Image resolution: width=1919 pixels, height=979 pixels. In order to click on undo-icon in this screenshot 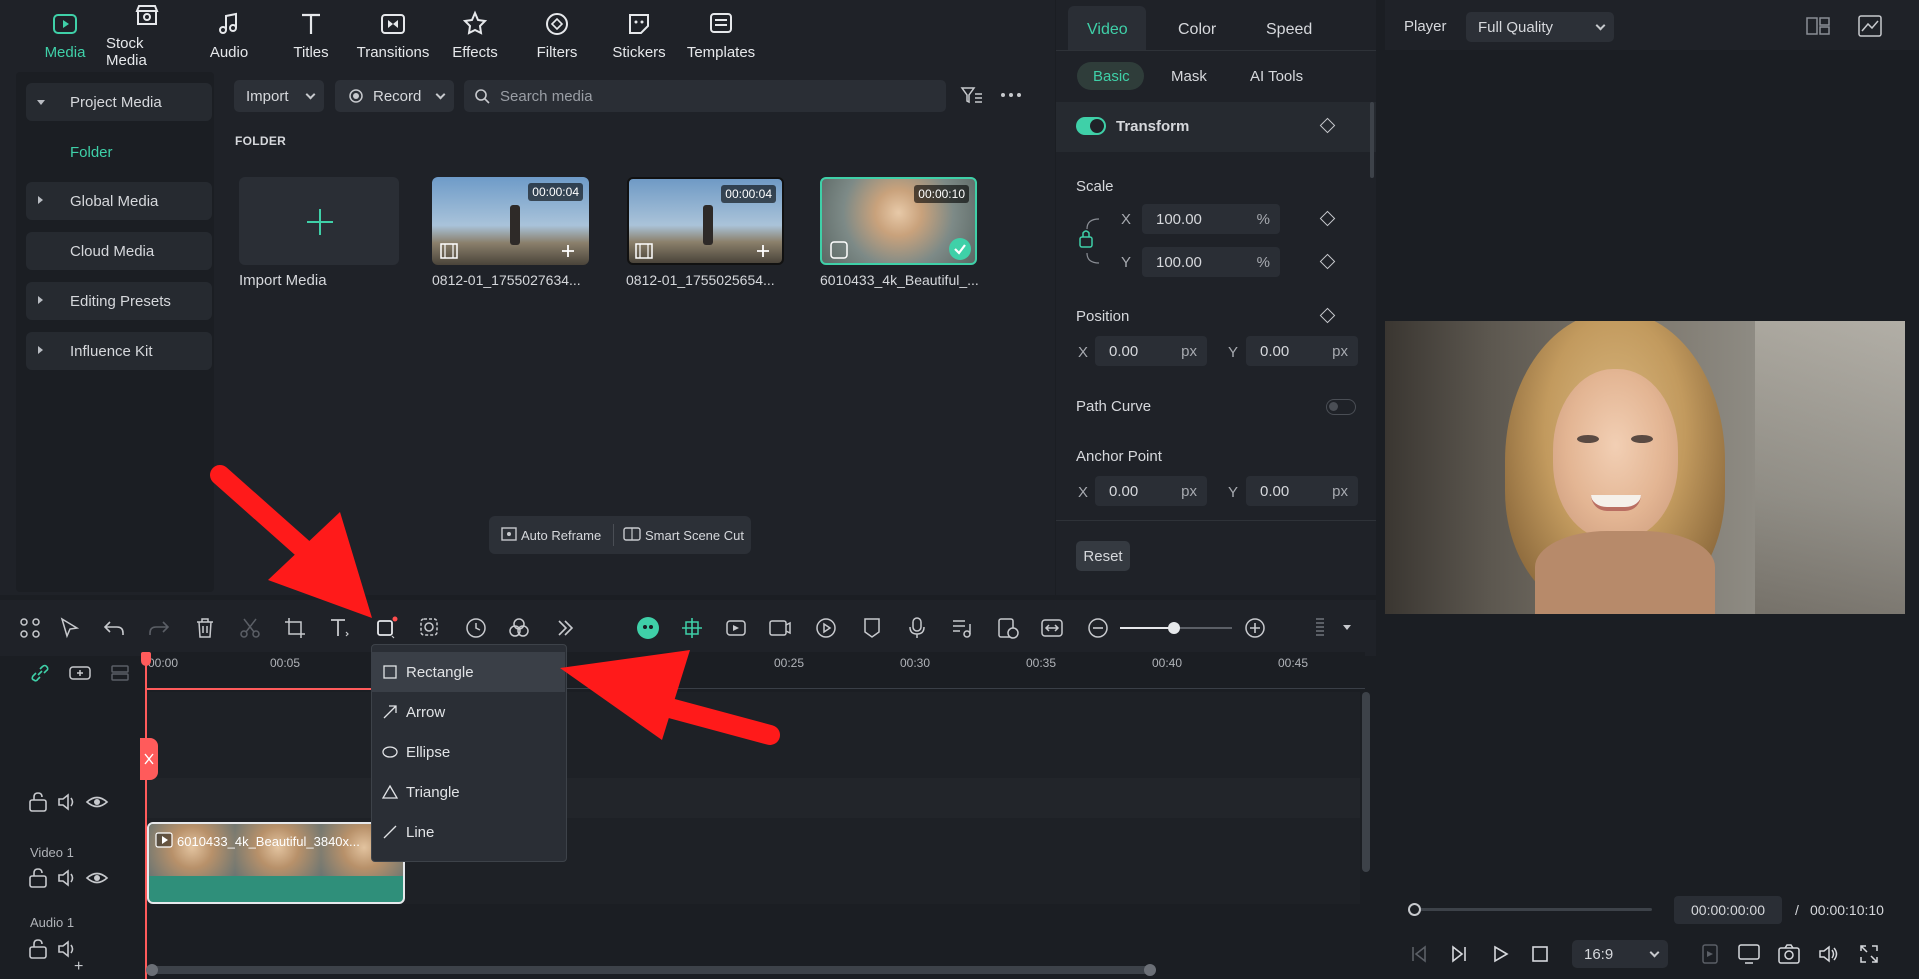, I will do `click(114, 628)`.